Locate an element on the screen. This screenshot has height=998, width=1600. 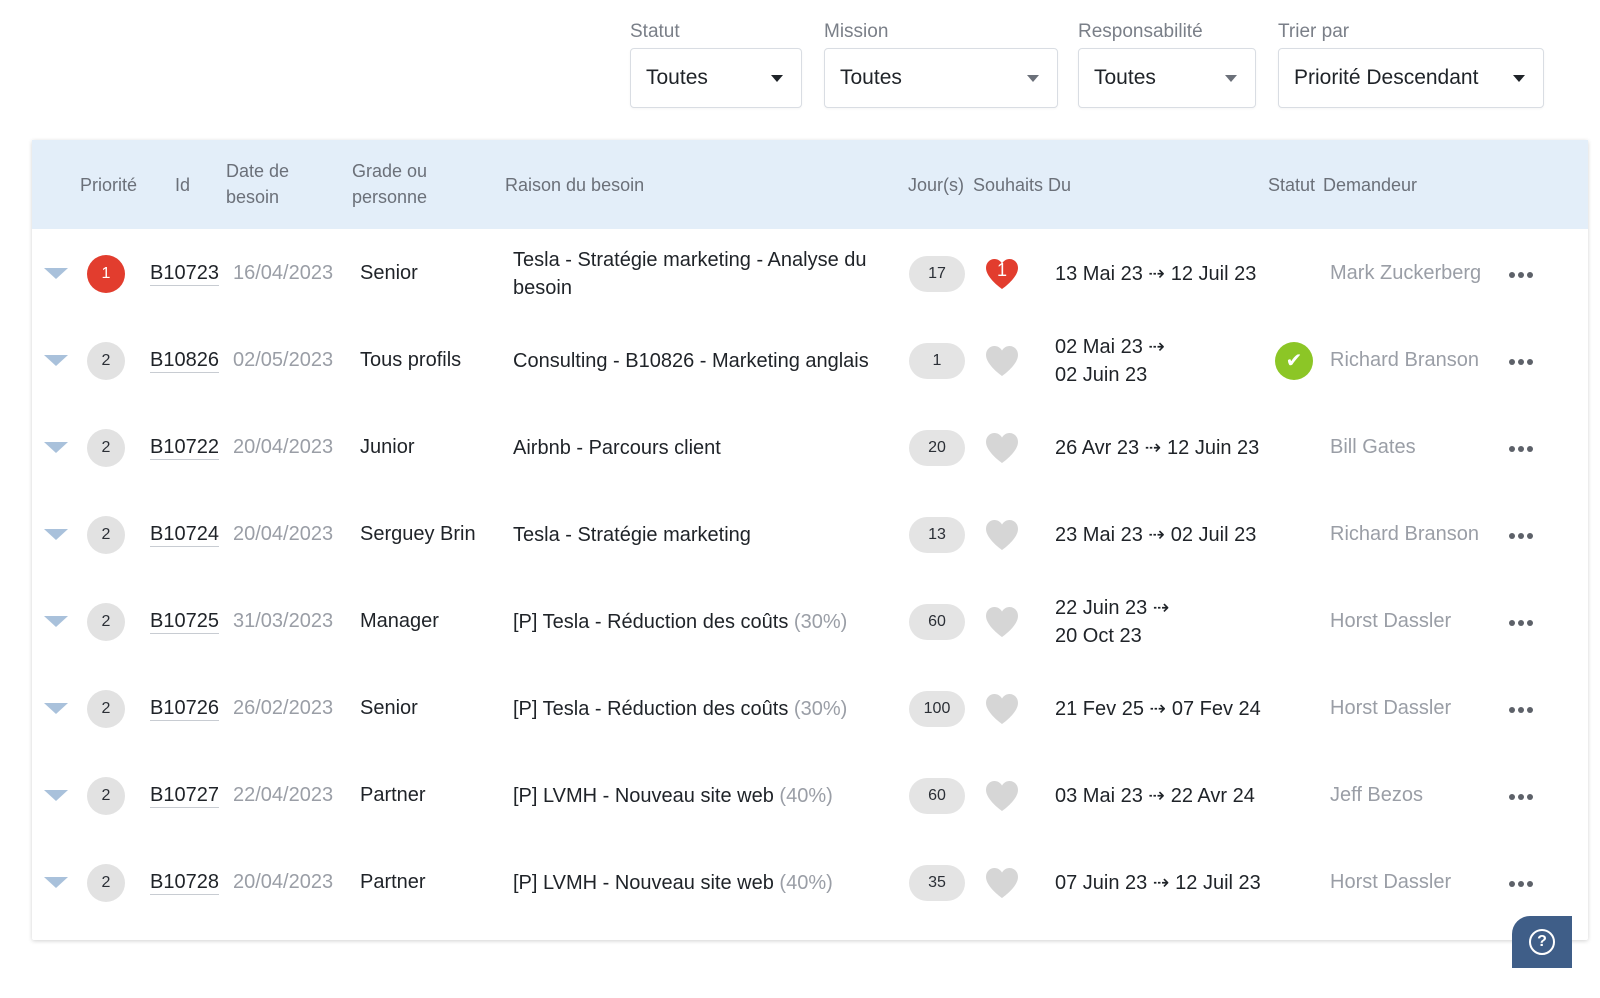
days-badge: 13 is located at coordinates (937, 534).